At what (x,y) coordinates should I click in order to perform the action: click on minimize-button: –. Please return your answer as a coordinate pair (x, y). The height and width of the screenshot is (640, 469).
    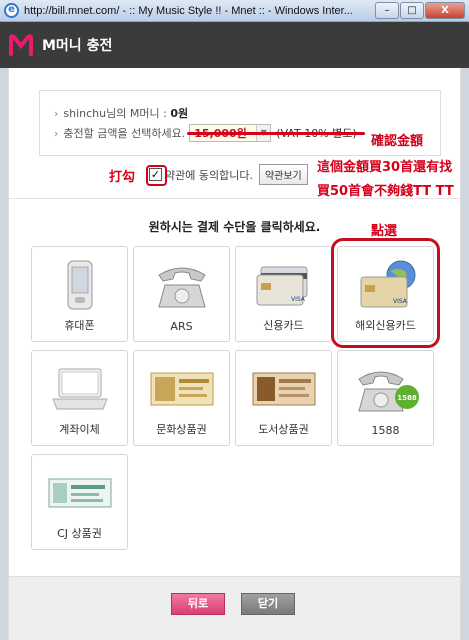
    Looking at the image, I should click on (387, 10).